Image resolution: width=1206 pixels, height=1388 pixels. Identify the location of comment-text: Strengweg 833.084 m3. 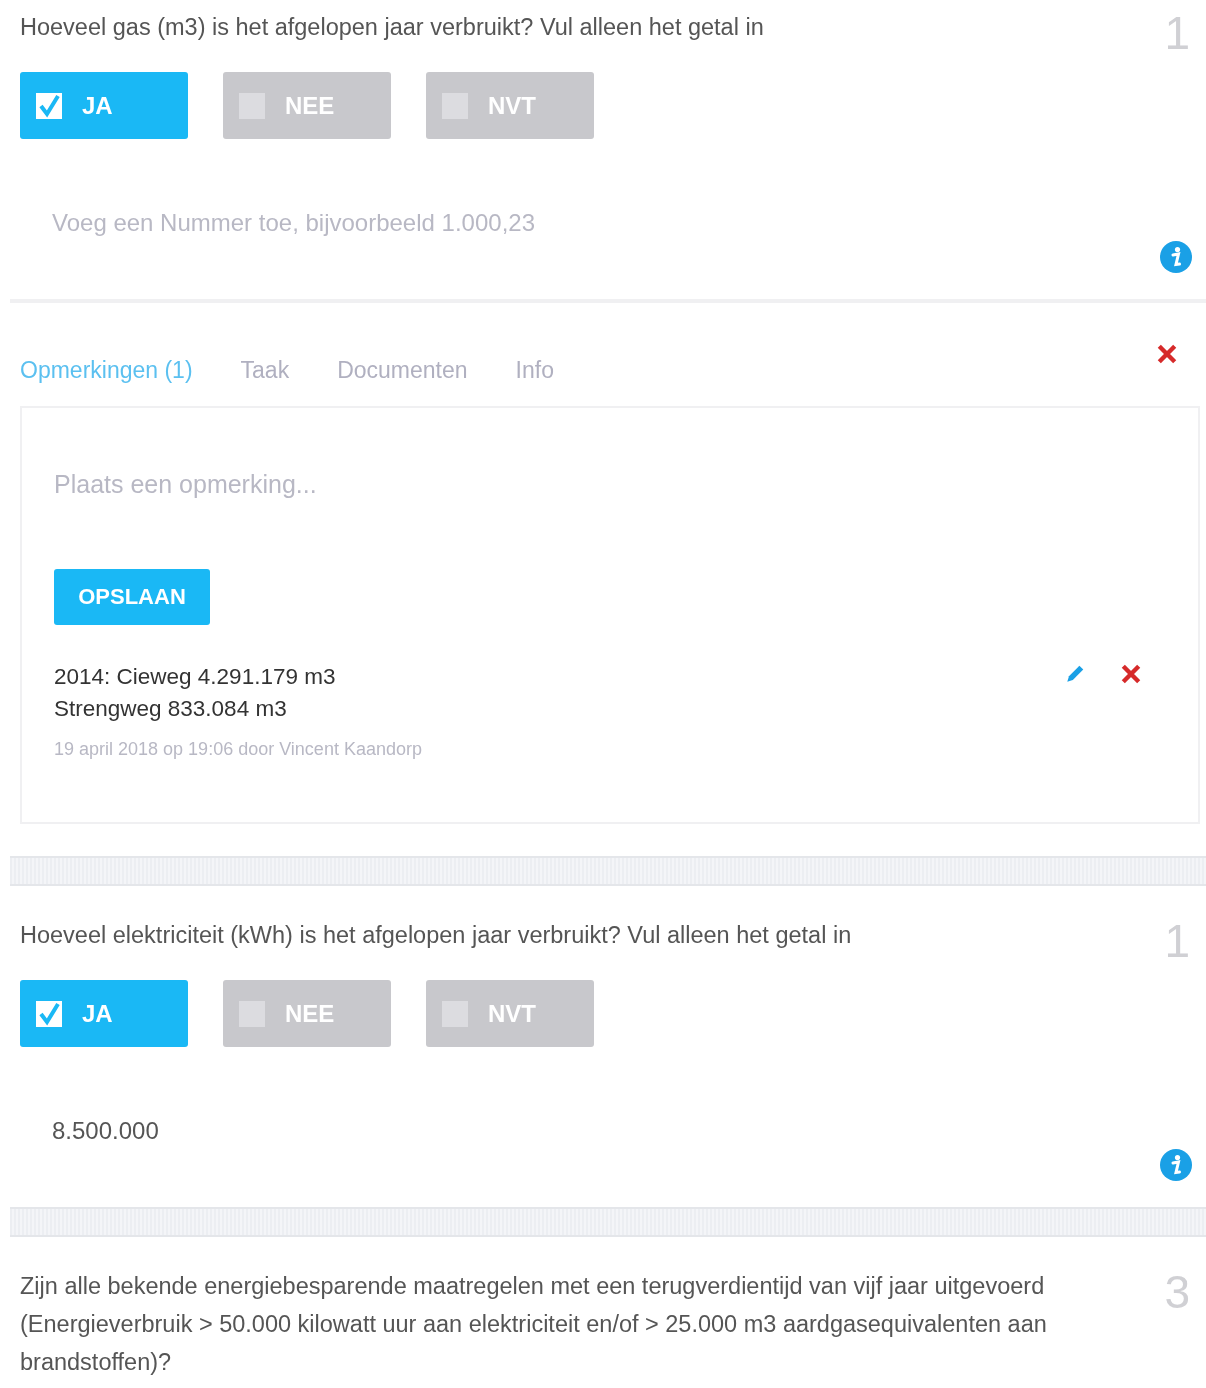
(171, 709).